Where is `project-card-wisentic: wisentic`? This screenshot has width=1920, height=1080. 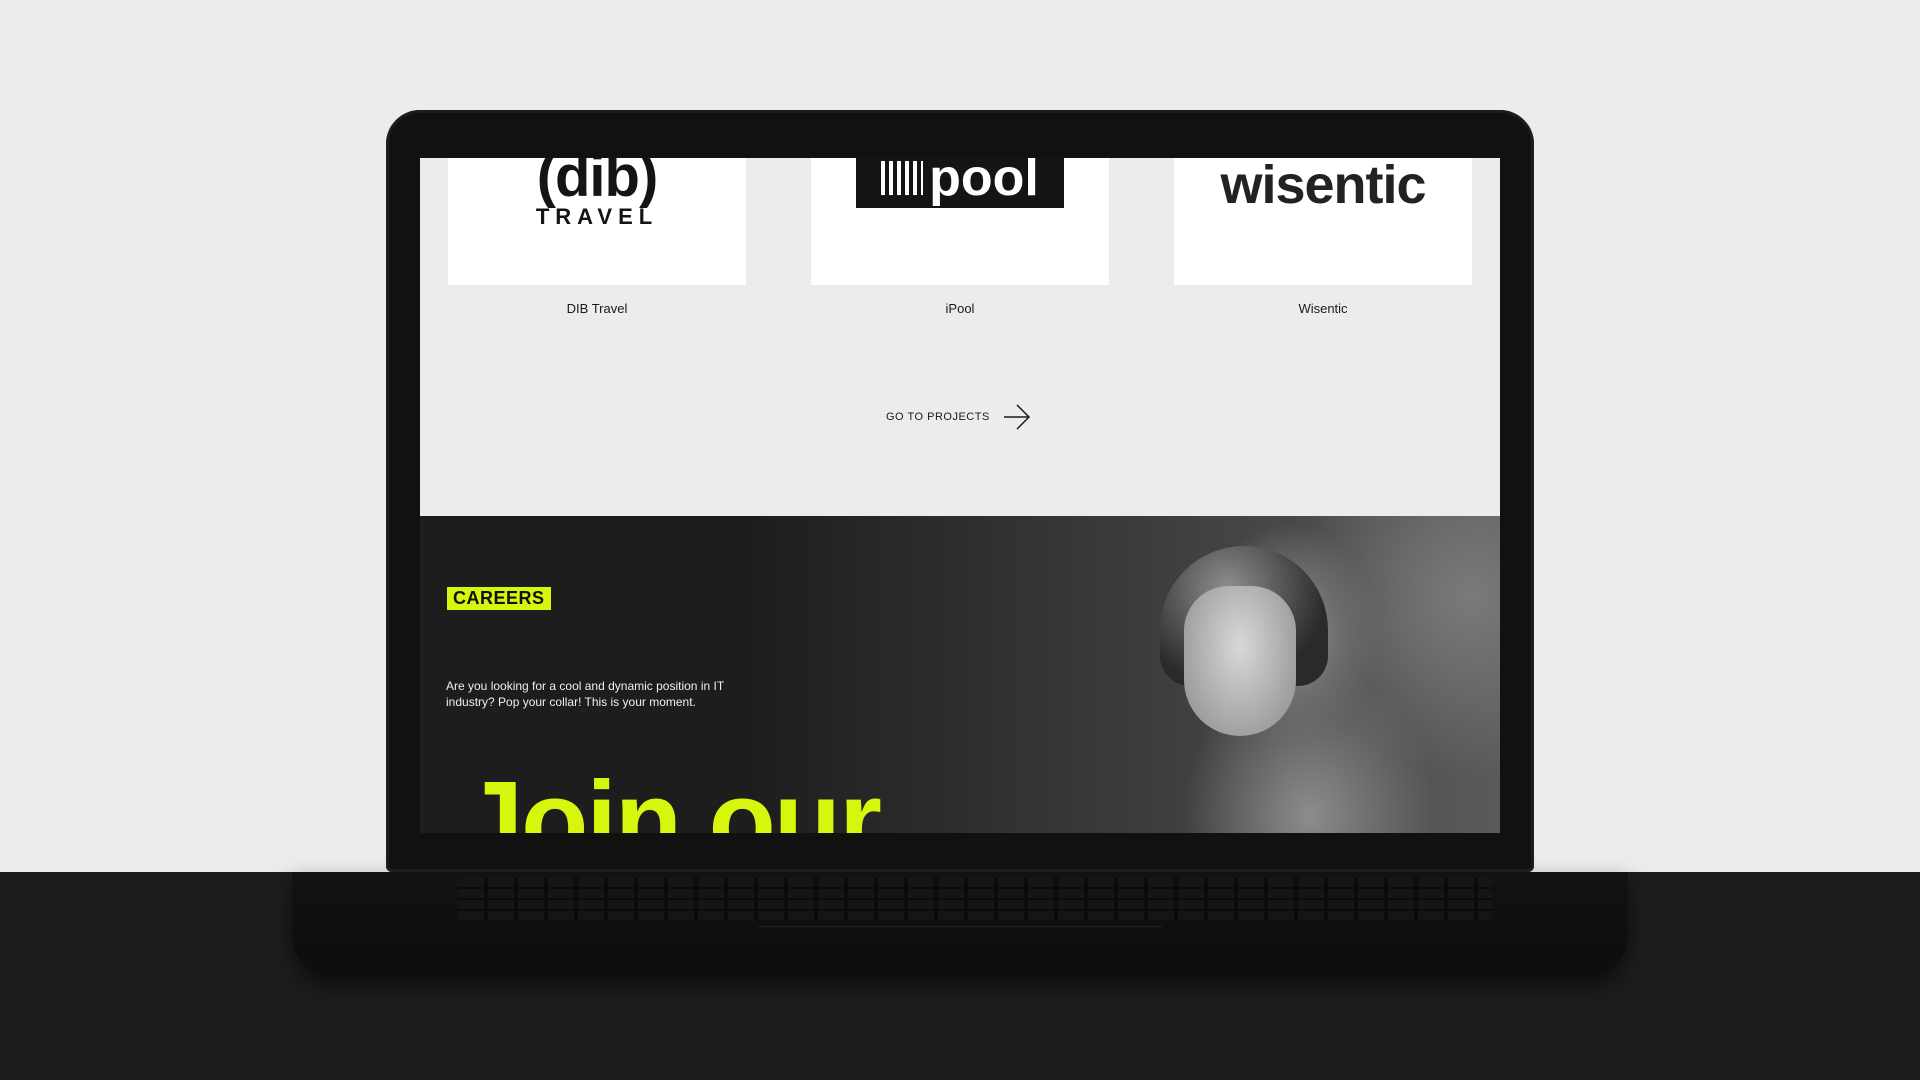 project-card-wisentic: wisentic is located at coordinates (1323, 221).